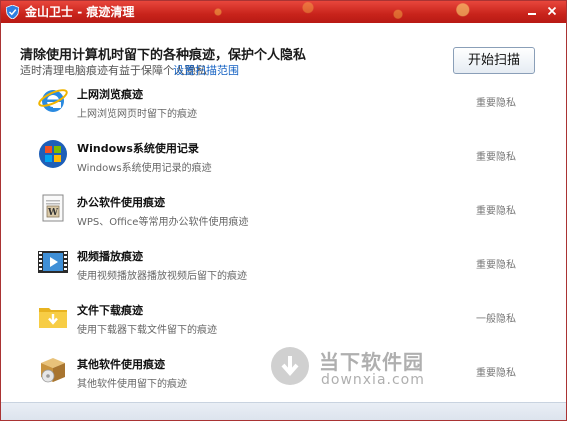 Image resolution: width=567 pixels, height=421 pixels. I want to click on download-arrow-icon, so click(290, 366).